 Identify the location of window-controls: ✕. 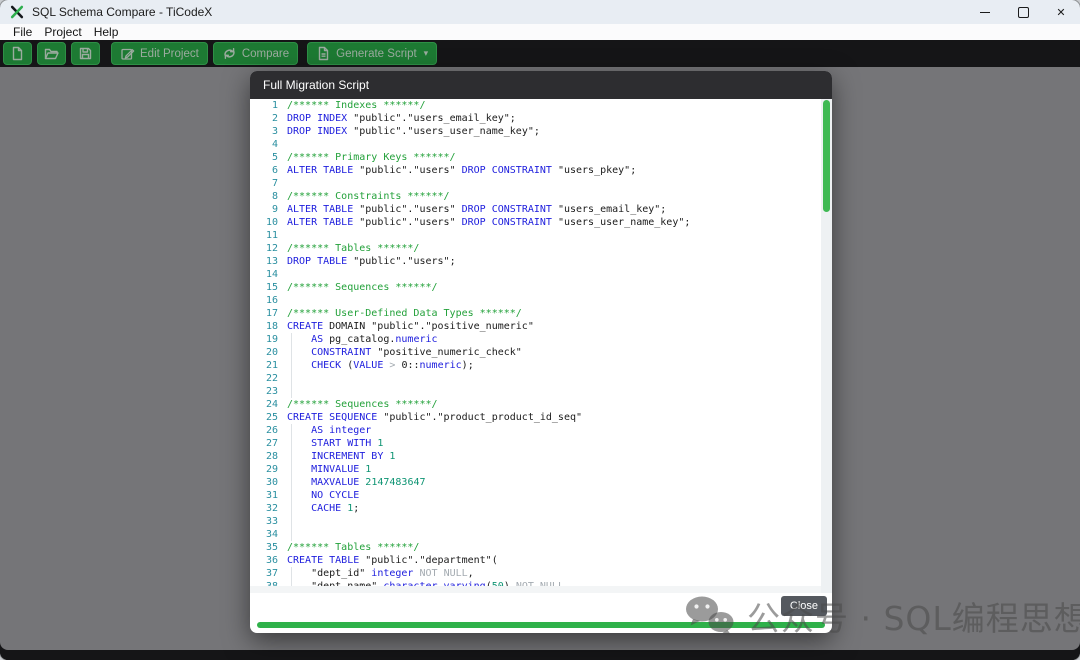
(1023, 12).